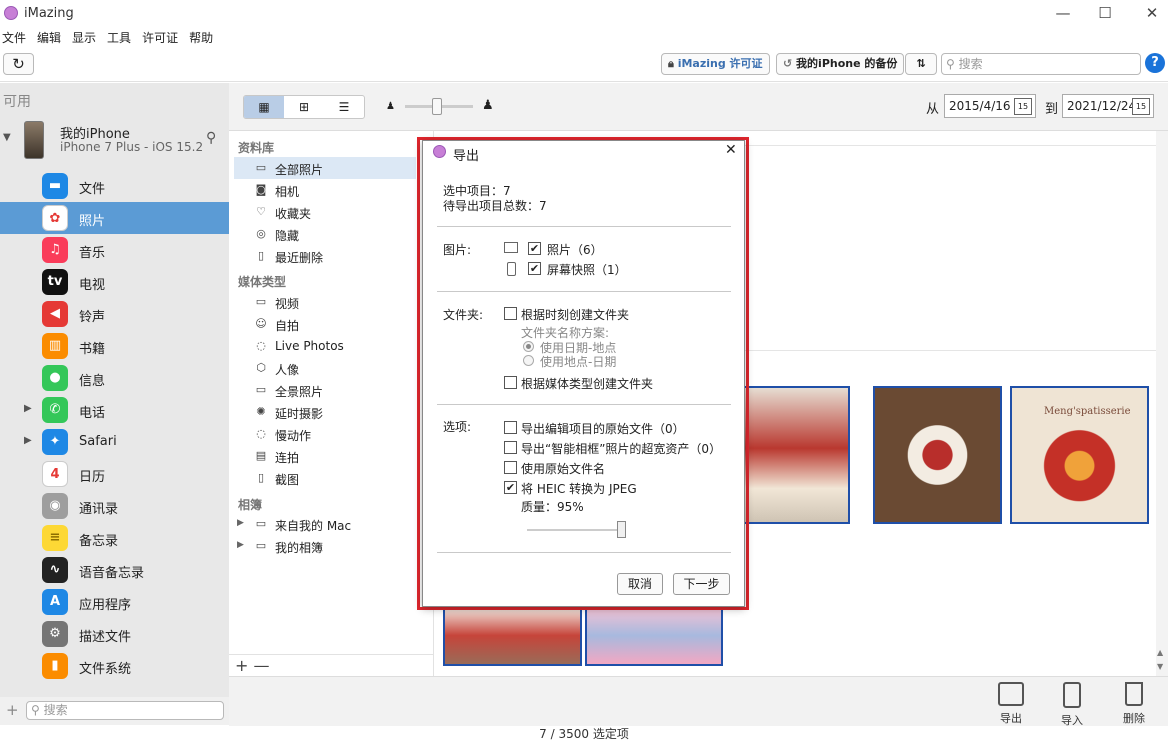 This screenshot has height=743, width=1168. What do you see at coordinates (510, 447) in the screenshot?
I see `export-smart-checkbox` at bounding box center [510, 447].